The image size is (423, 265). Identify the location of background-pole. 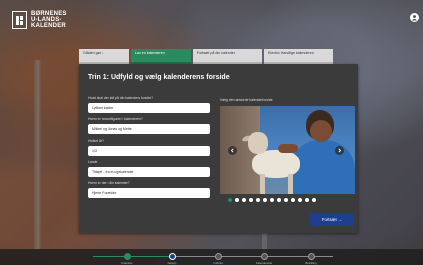
(38, 155).